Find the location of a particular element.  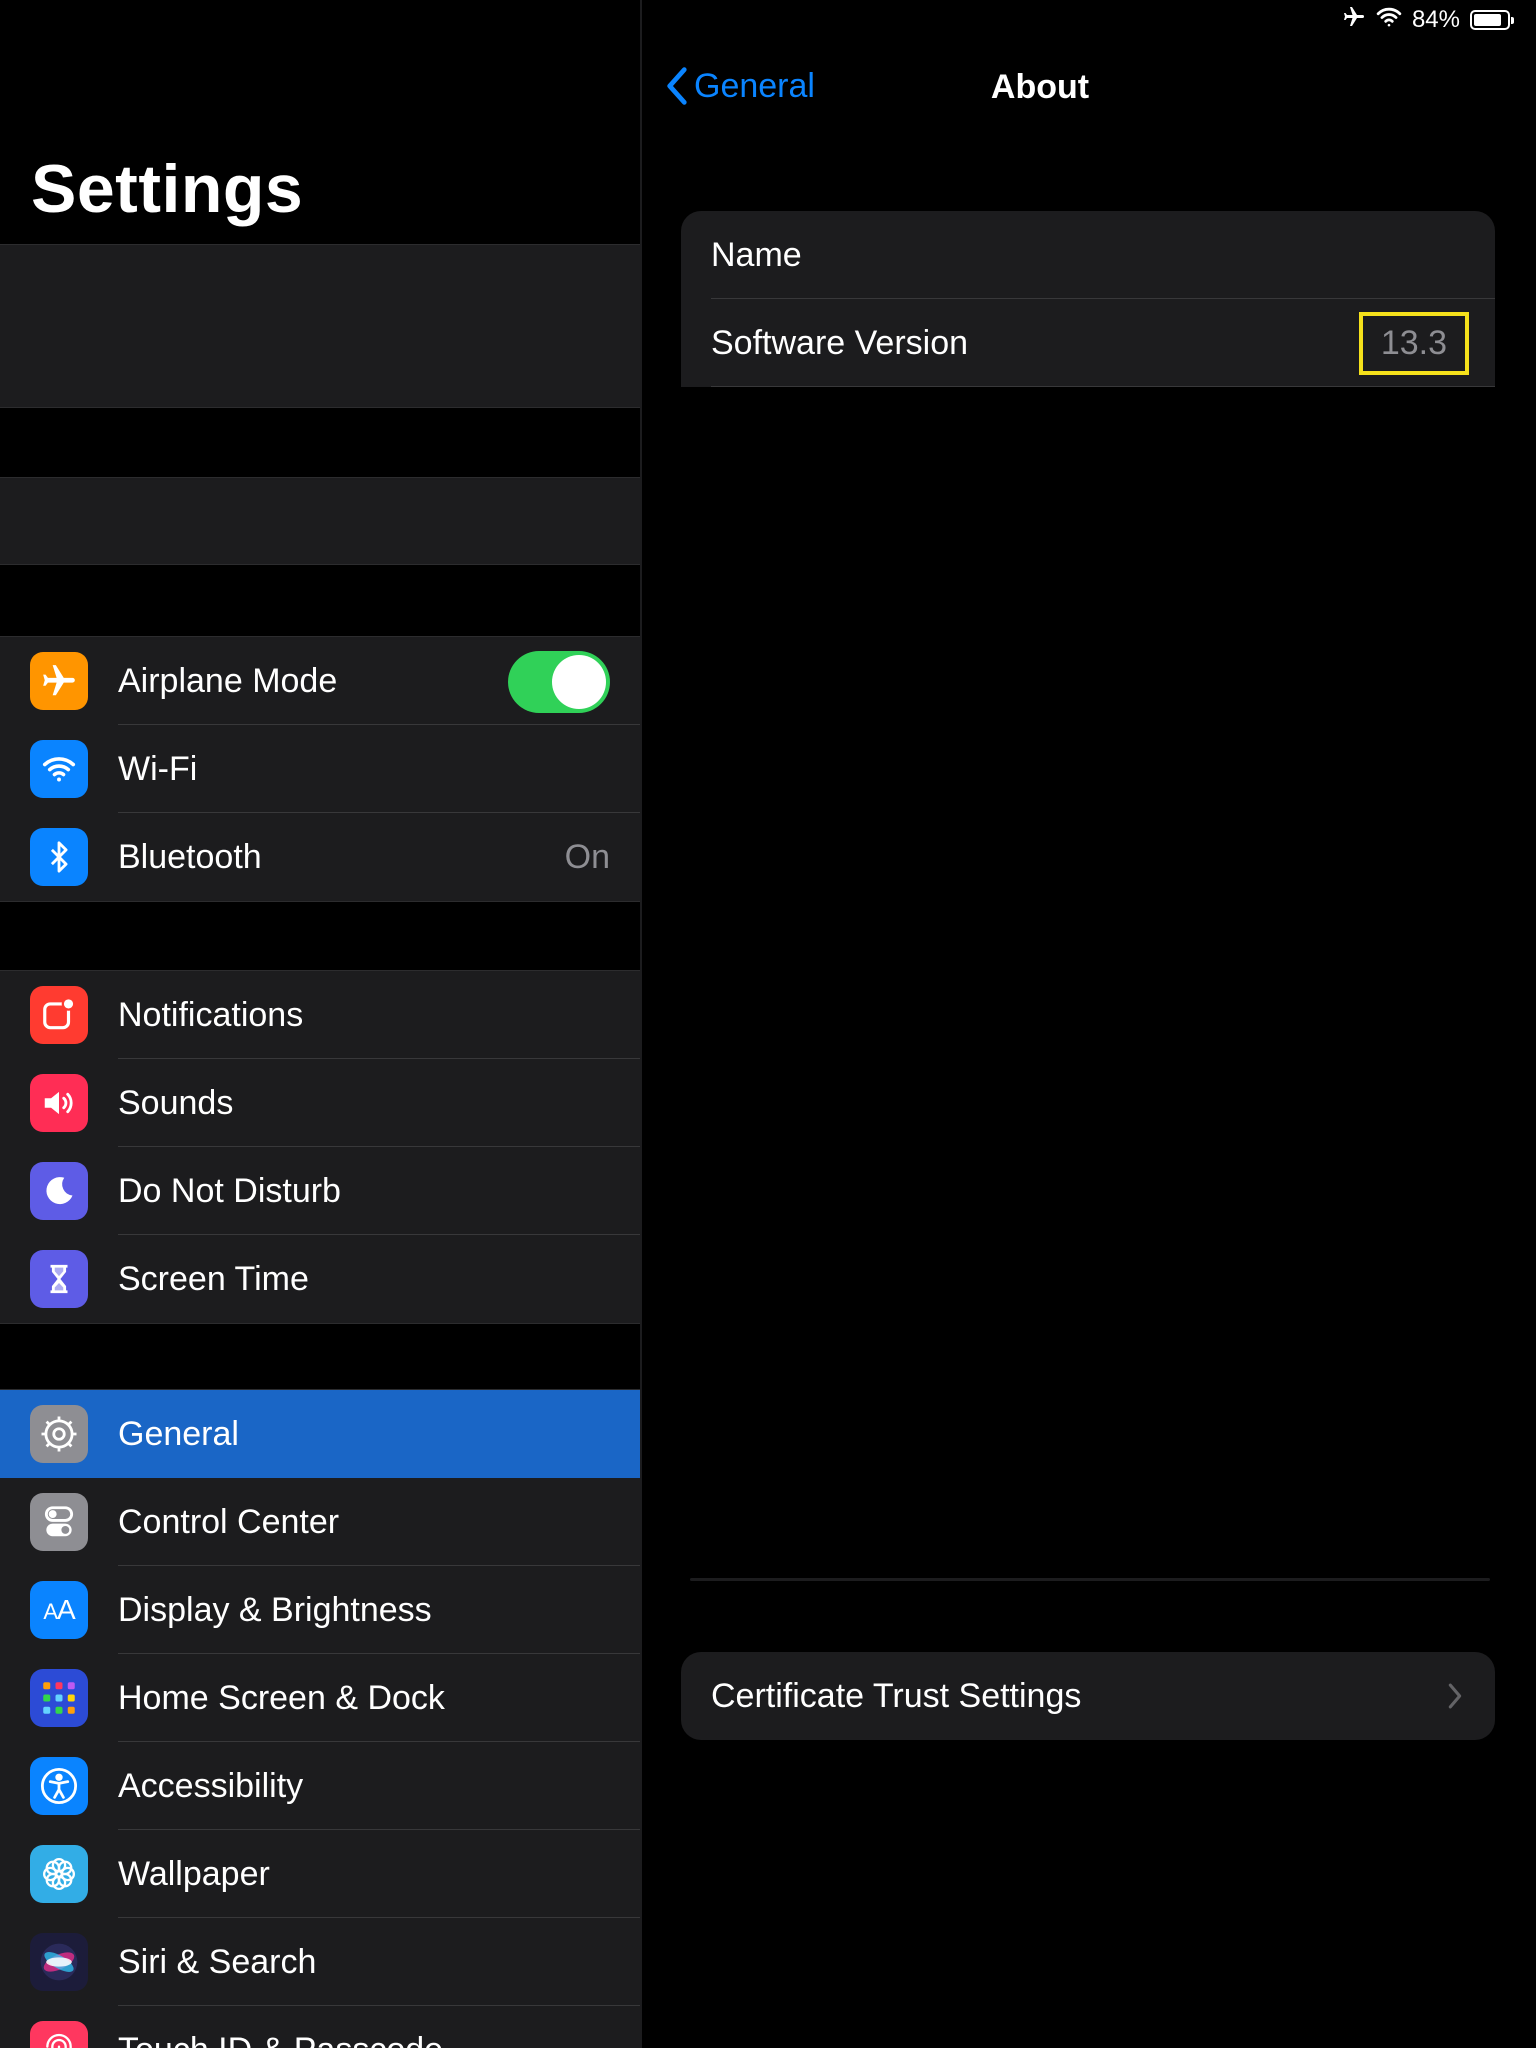

sidebar-item-label: General is located at coordinates (178, 1433).